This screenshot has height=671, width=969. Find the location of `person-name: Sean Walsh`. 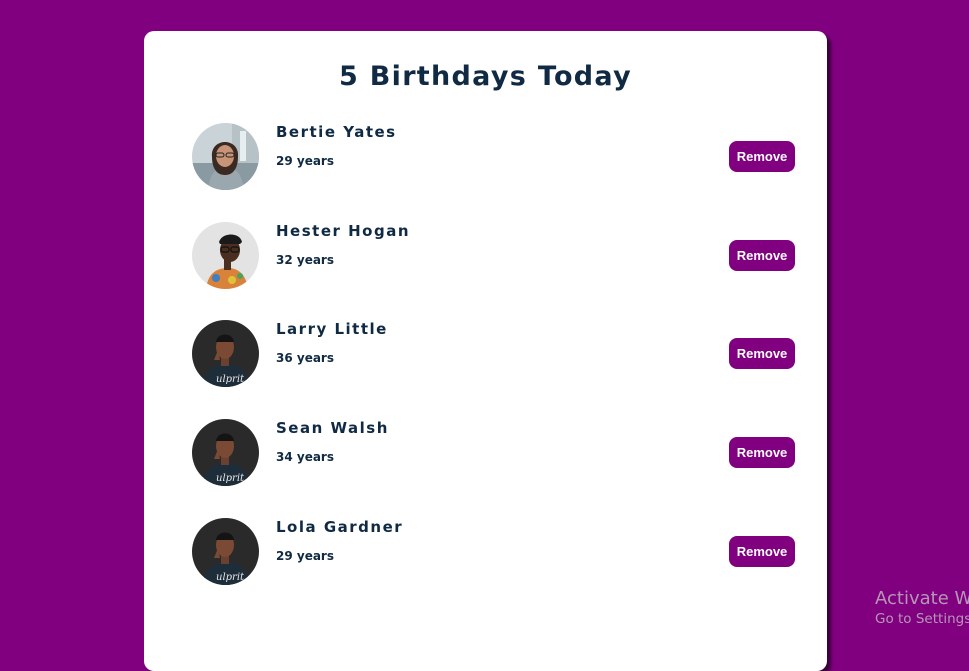

person-name: Sean Walsh is located at coordinates (332, 428).